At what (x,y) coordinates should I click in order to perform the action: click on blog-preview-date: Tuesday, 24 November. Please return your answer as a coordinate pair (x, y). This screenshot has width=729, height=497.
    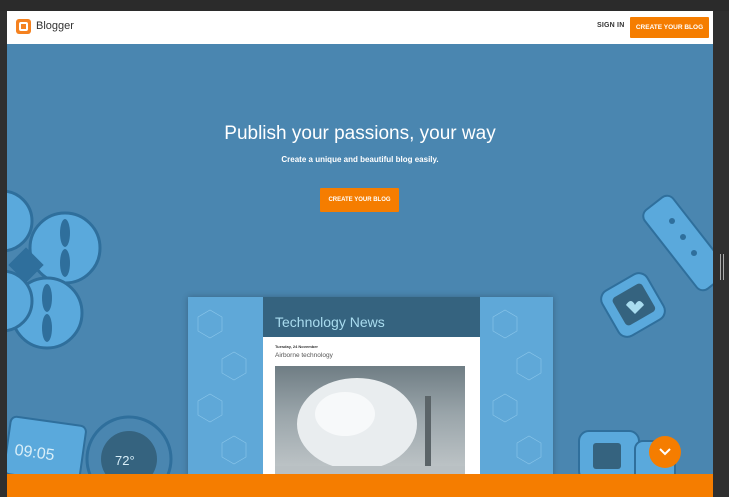
    Looking at the image, I should click on (296, 346).